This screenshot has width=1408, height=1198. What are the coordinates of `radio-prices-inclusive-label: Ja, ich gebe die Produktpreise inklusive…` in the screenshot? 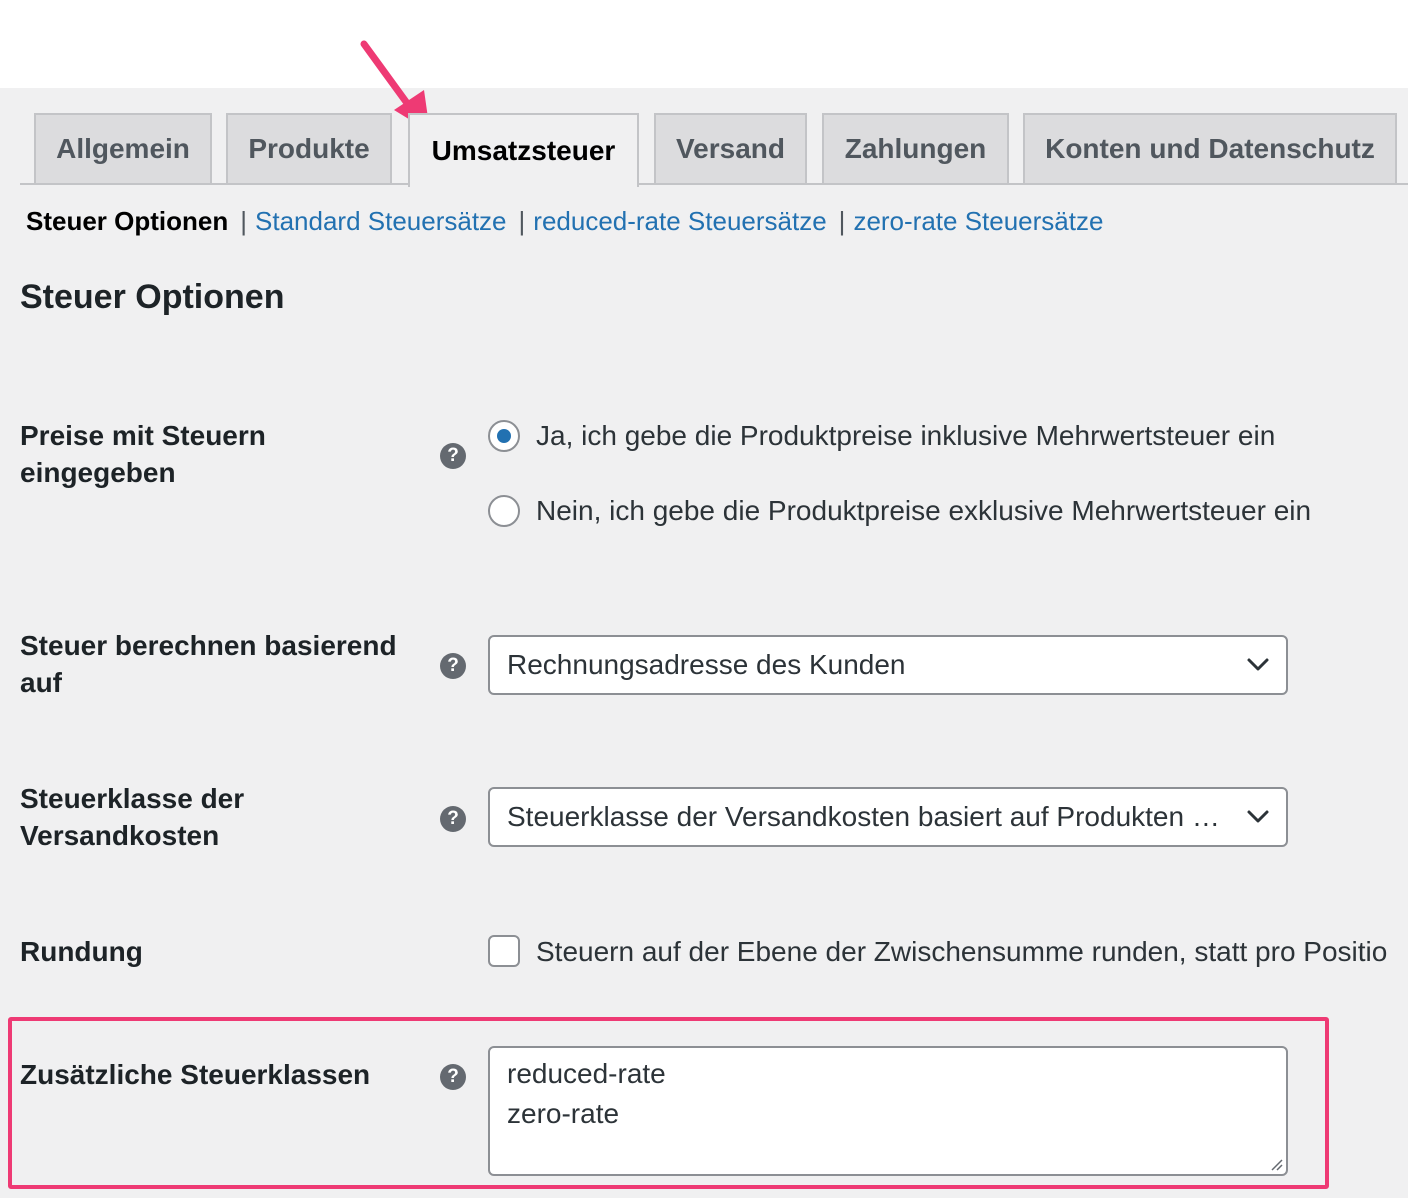 It's located at (906, 435).